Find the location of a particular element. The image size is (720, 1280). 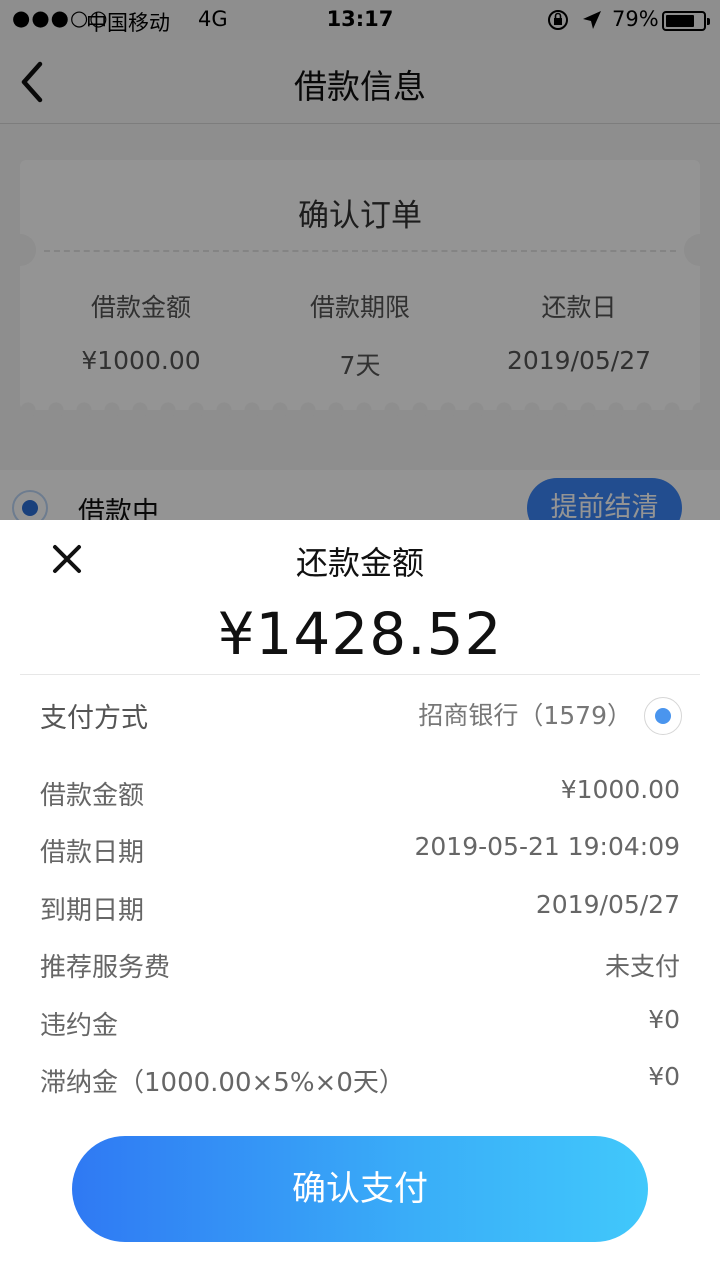

detail-row: 借款金额 ¥1000.00 is located at coordinates (360, 793).